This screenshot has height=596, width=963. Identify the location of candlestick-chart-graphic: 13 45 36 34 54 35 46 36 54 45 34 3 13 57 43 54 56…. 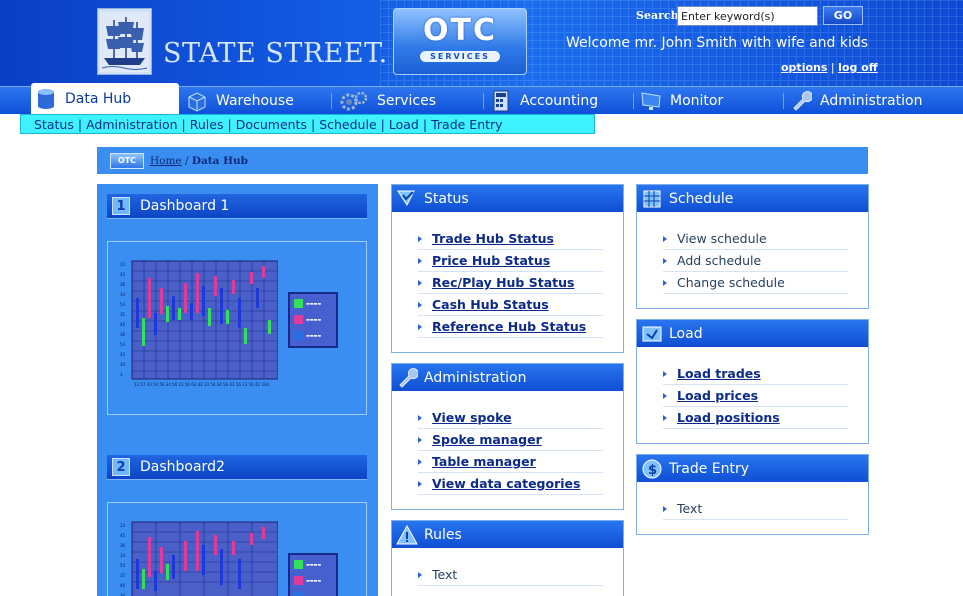
(199, 323).